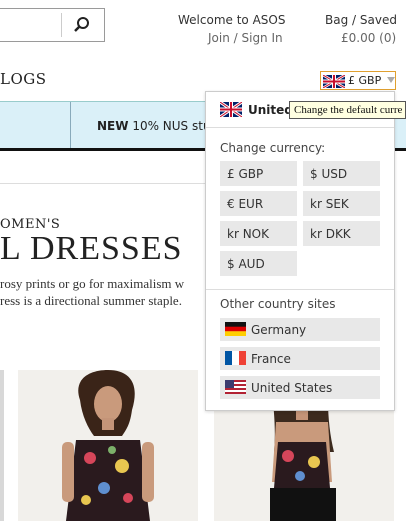 The width and height of the screenshot is (406, 521). I want to click on join-sign-in-link: Join / Sign In, so click(245, 38).